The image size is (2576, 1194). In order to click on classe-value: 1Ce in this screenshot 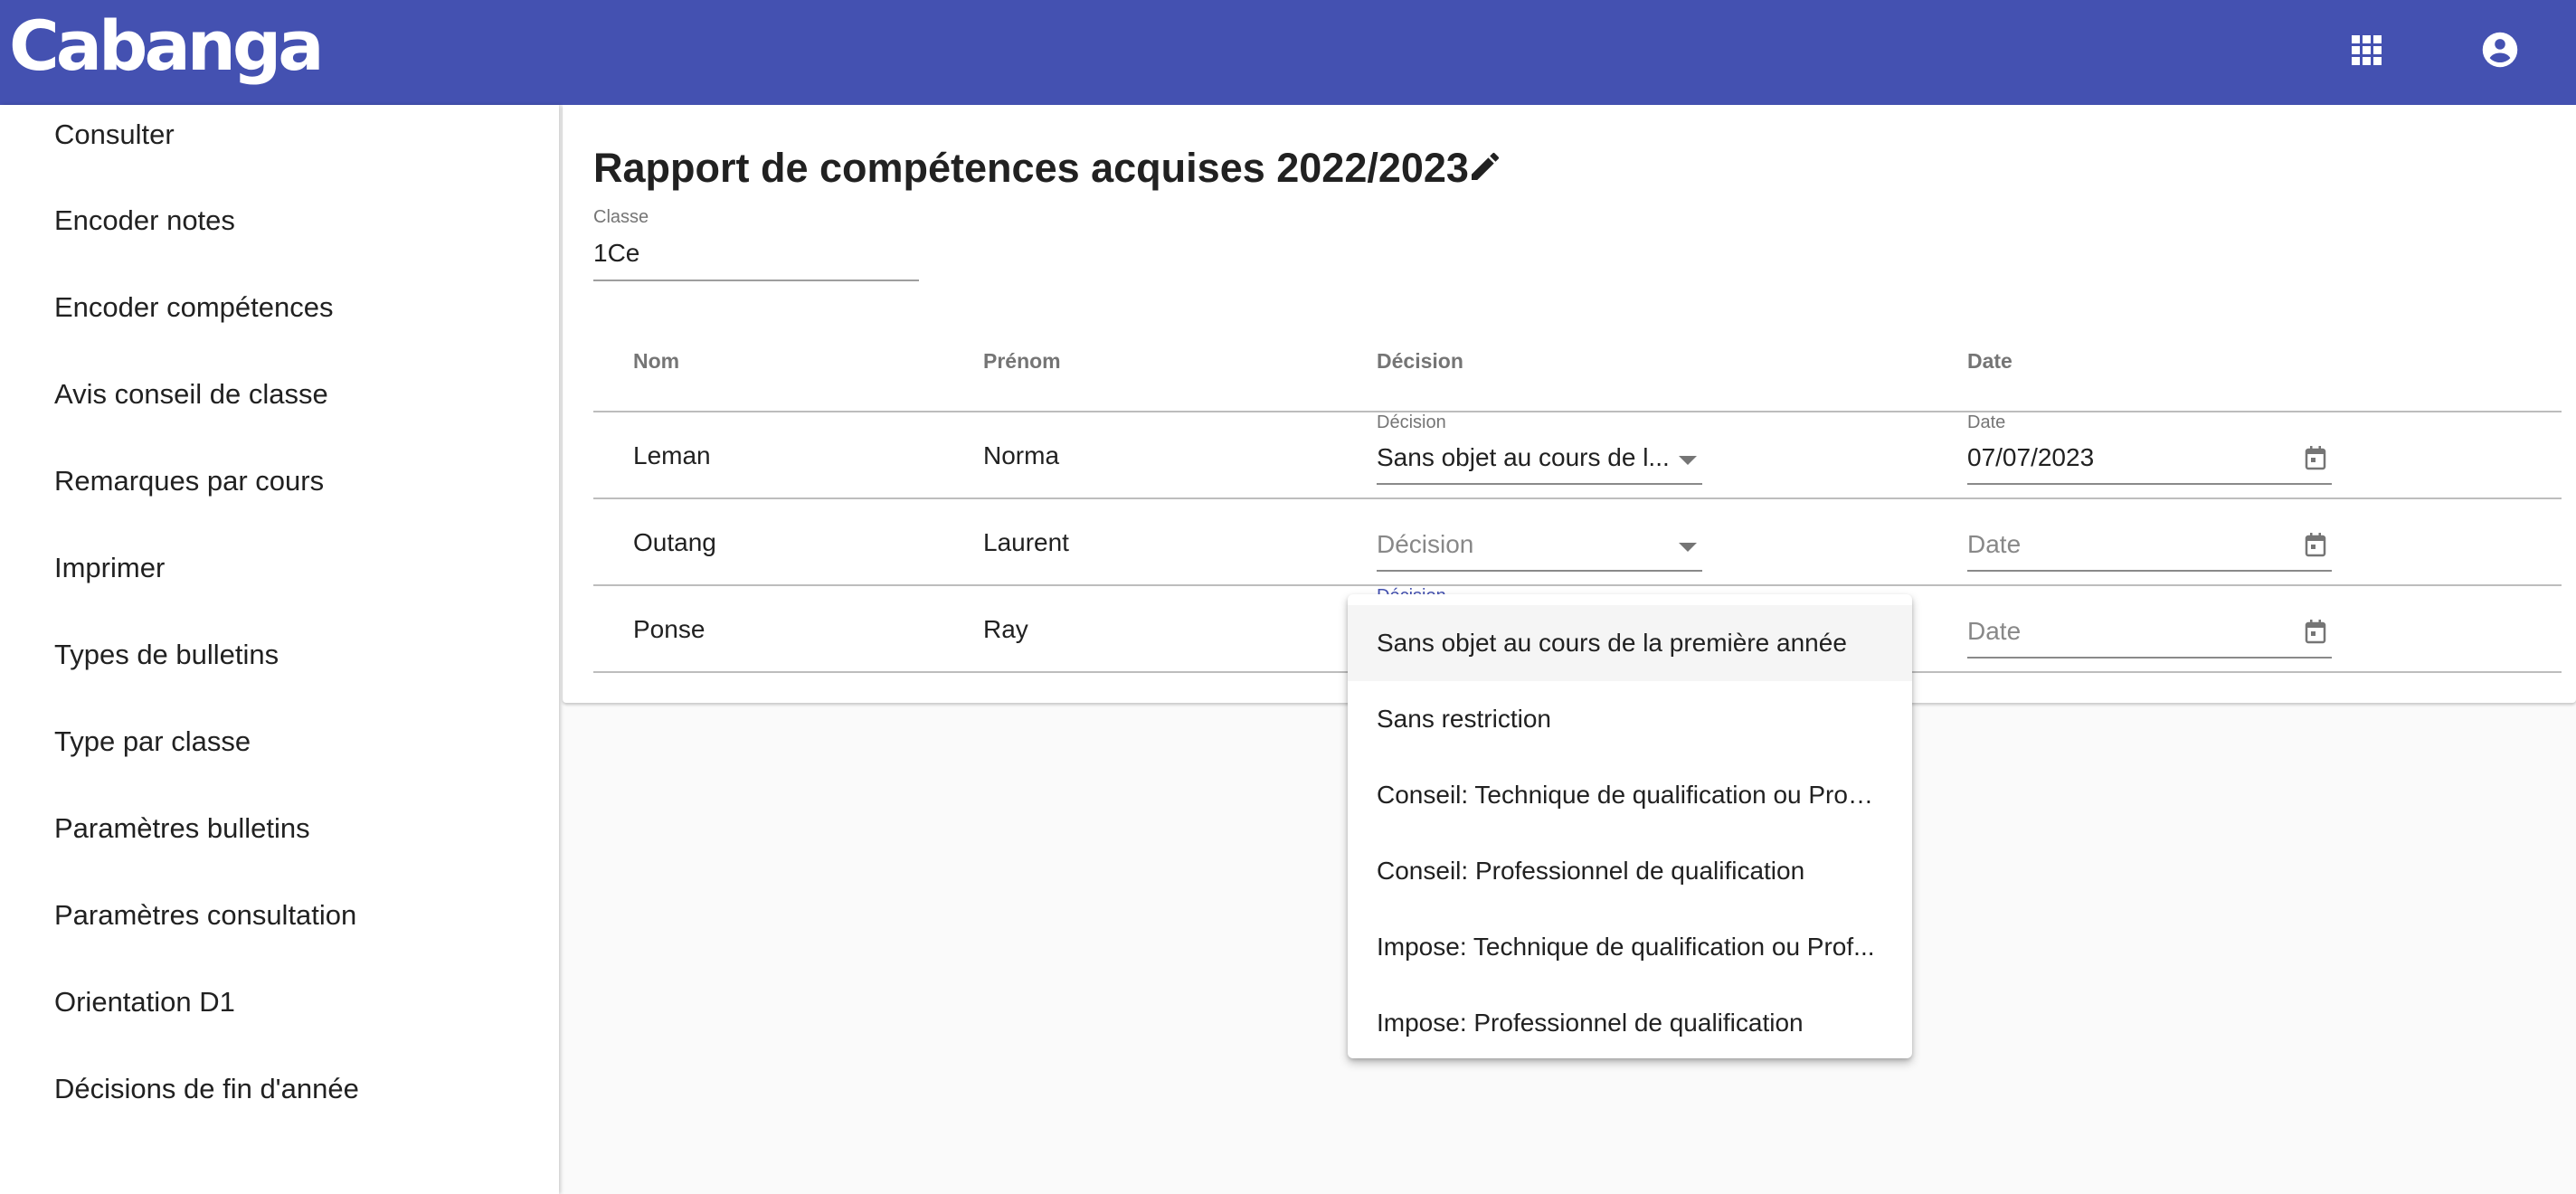, I will do `click(616, 253)`.